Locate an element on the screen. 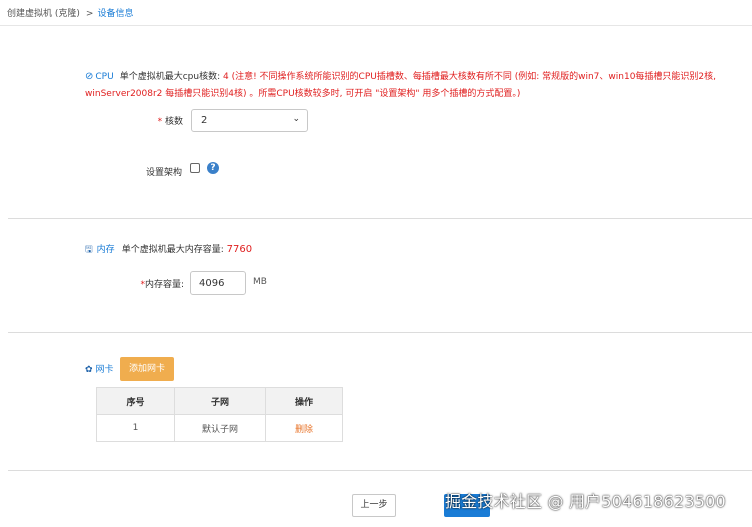 Image resolution: width=752 pixels, height=527 pixels. prev-step-button: 上一步 is located at coordinates (374, 505).